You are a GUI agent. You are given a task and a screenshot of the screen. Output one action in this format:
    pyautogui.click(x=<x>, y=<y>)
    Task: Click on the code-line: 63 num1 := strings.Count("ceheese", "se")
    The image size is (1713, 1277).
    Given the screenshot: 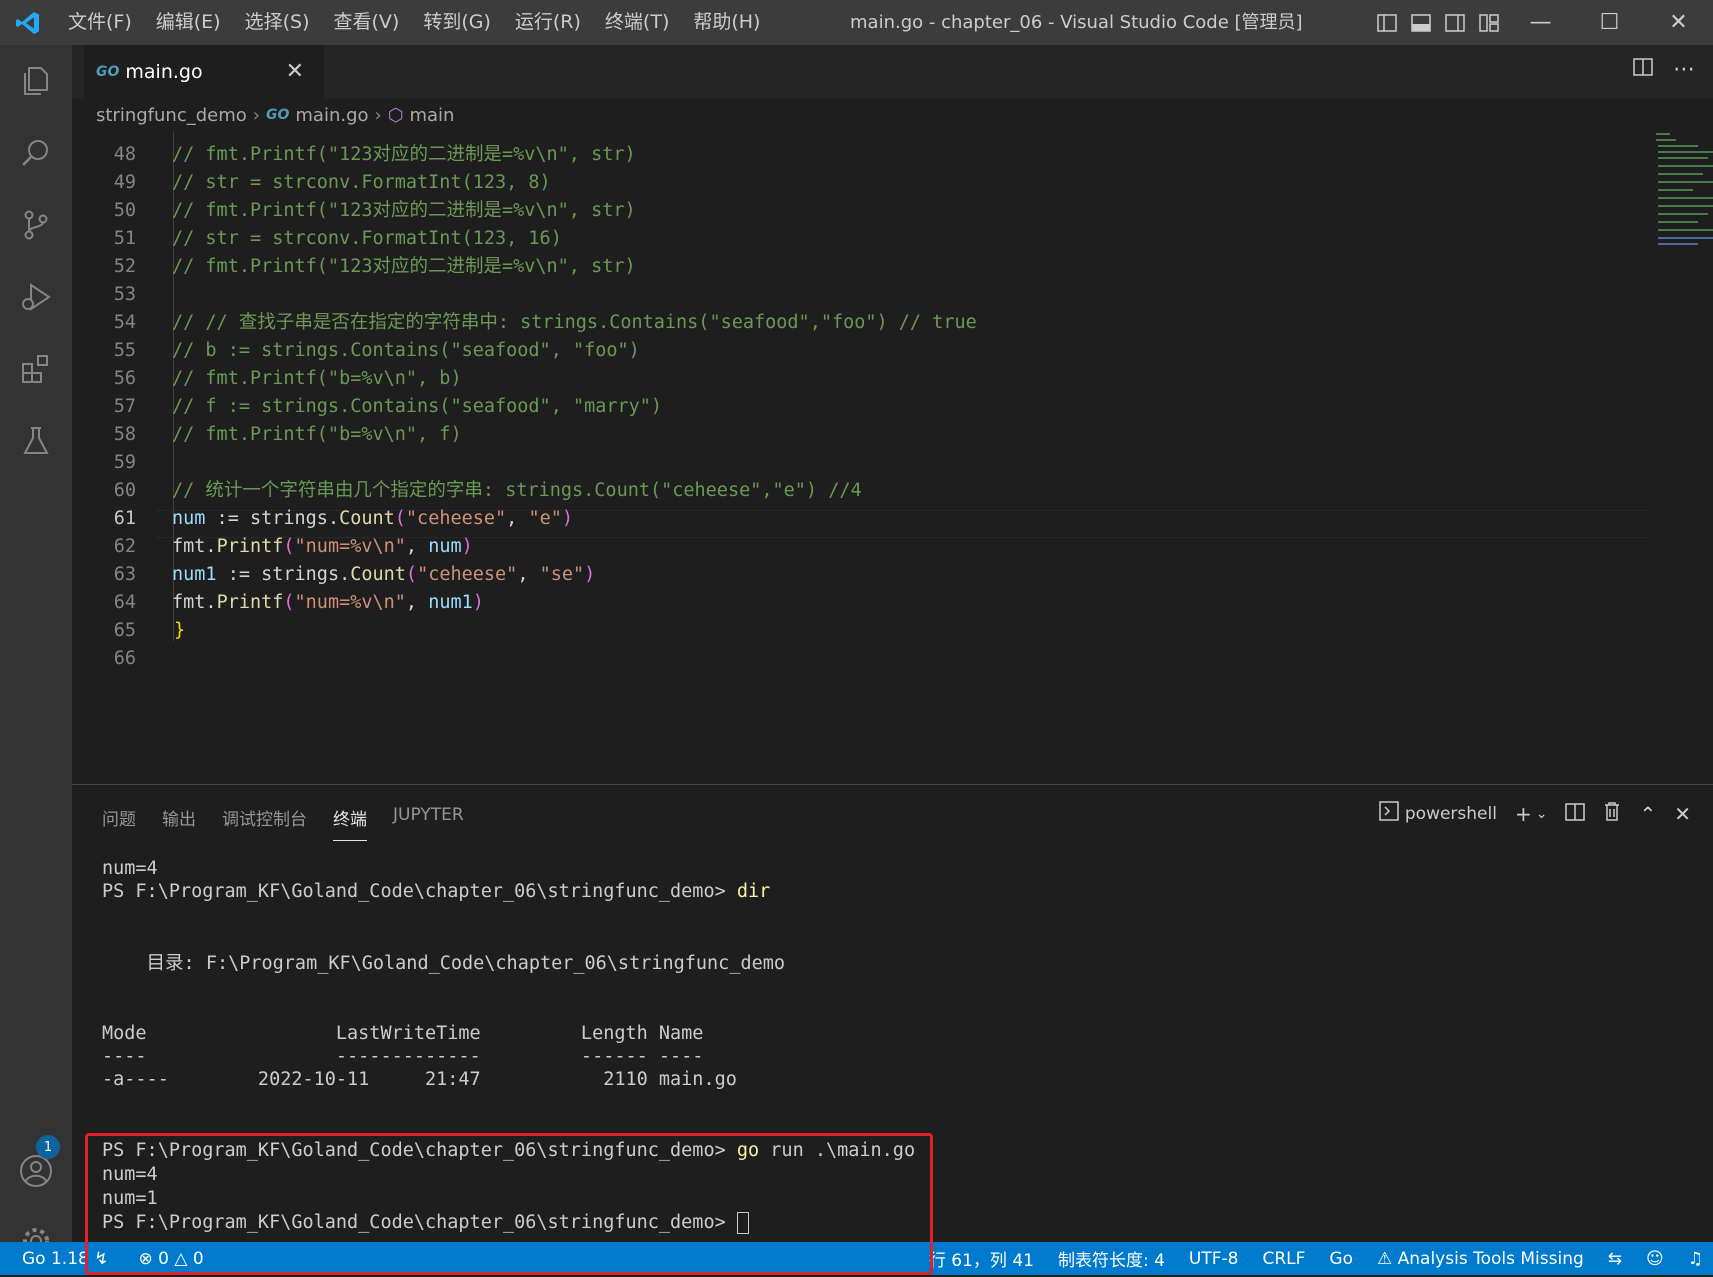 What is the action you would take?
    pyautogui.click(x=354, y=574)
    